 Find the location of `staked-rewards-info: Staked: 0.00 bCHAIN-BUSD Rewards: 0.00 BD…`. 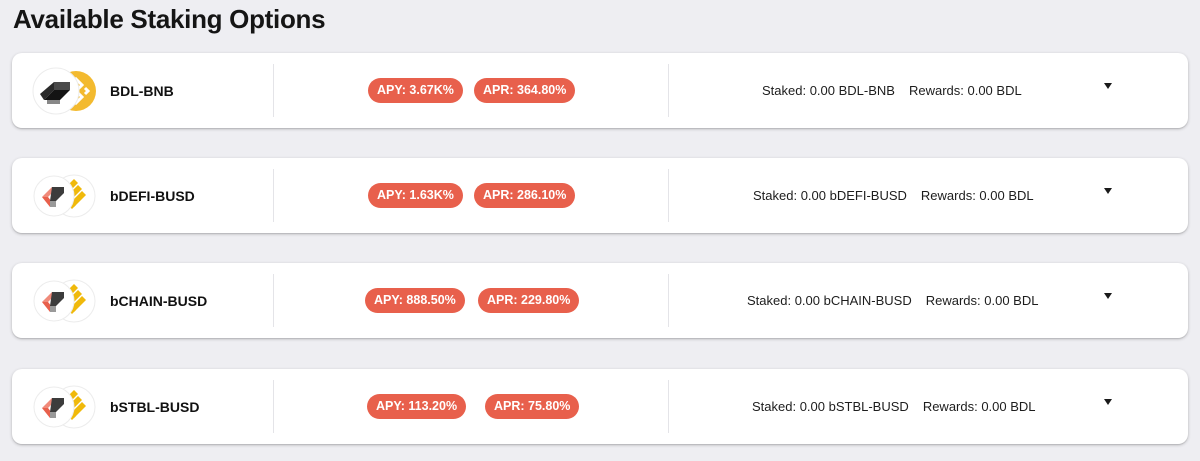

staked-rewards-info: Staked: 0.00 bCHAIN-BUSD Rewards: 0.00 BD… is located at coordinates (899, 300).